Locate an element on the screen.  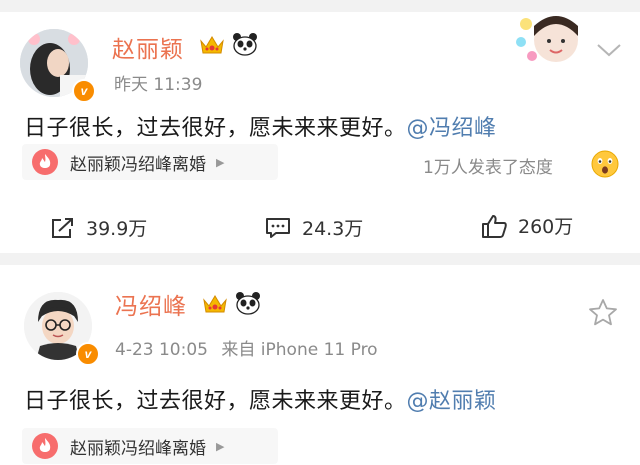
star-icon is located at coordinates (603, 312).